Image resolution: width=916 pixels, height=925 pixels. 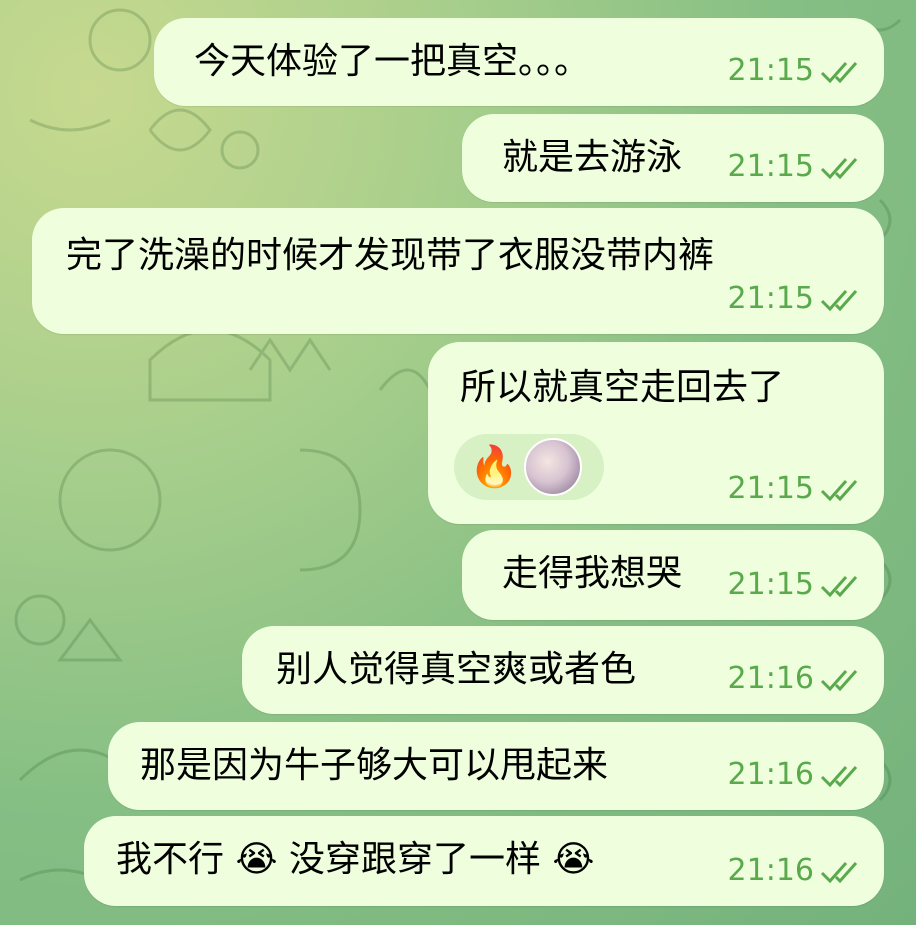 What do you see at coordinates (355, 859) in the screenshot?
I see `message-text: 我不行 😭 没穿跟穿了一样 😭` at bounding box center [355, 859].